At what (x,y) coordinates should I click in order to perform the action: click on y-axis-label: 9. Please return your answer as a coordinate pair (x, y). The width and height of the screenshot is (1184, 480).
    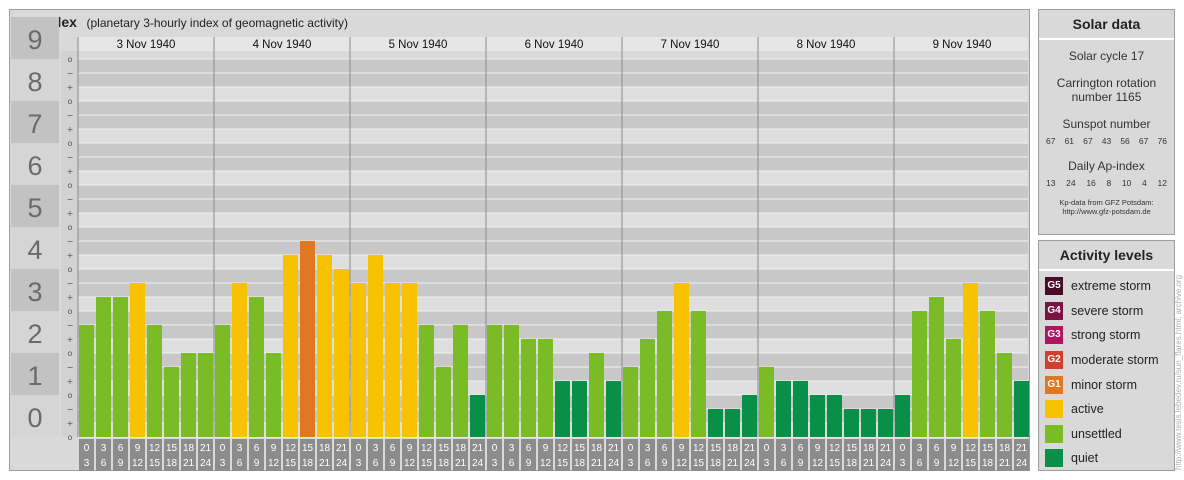
    Looking at the image, I should click on (34, 40).